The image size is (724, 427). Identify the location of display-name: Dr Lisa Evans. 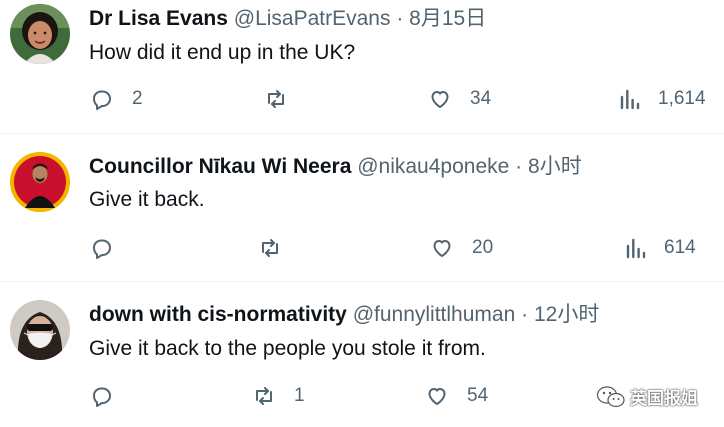
(158, 18).